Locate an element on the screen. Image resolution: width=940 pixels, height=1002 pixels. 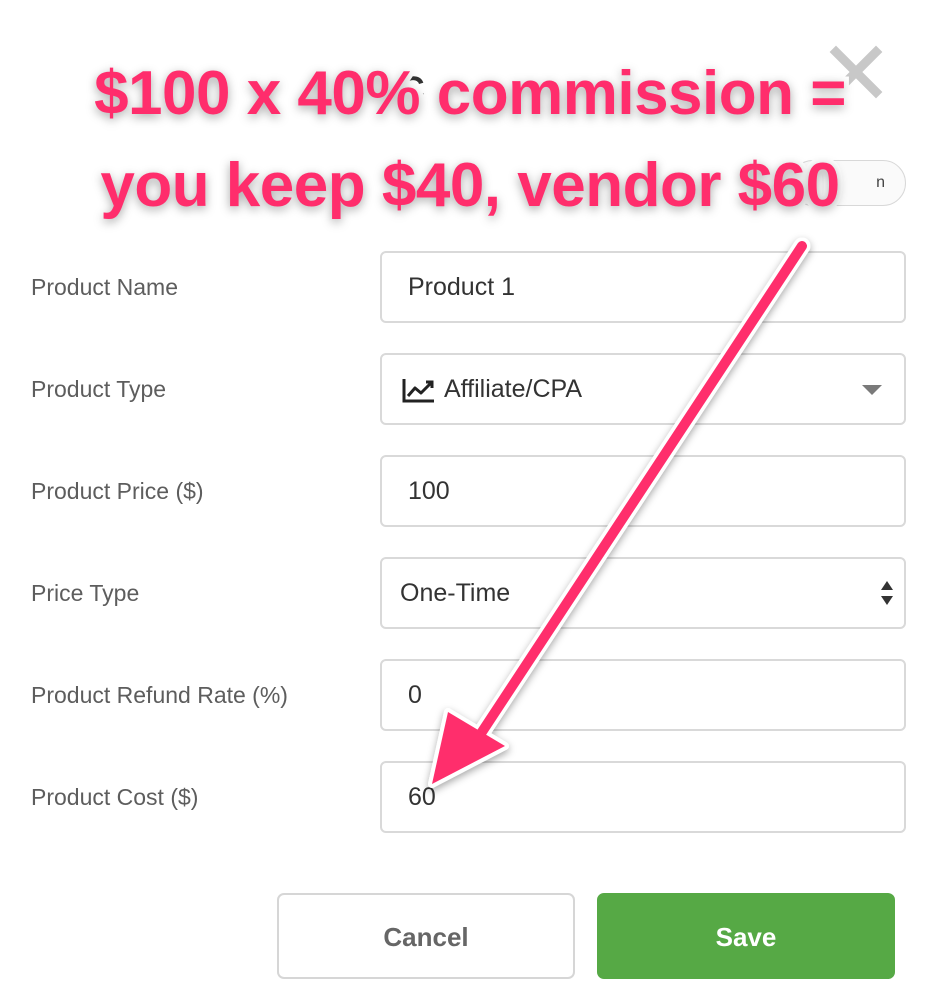
price-type-row: Price Type One-Time is located at coordinates (470, 593).